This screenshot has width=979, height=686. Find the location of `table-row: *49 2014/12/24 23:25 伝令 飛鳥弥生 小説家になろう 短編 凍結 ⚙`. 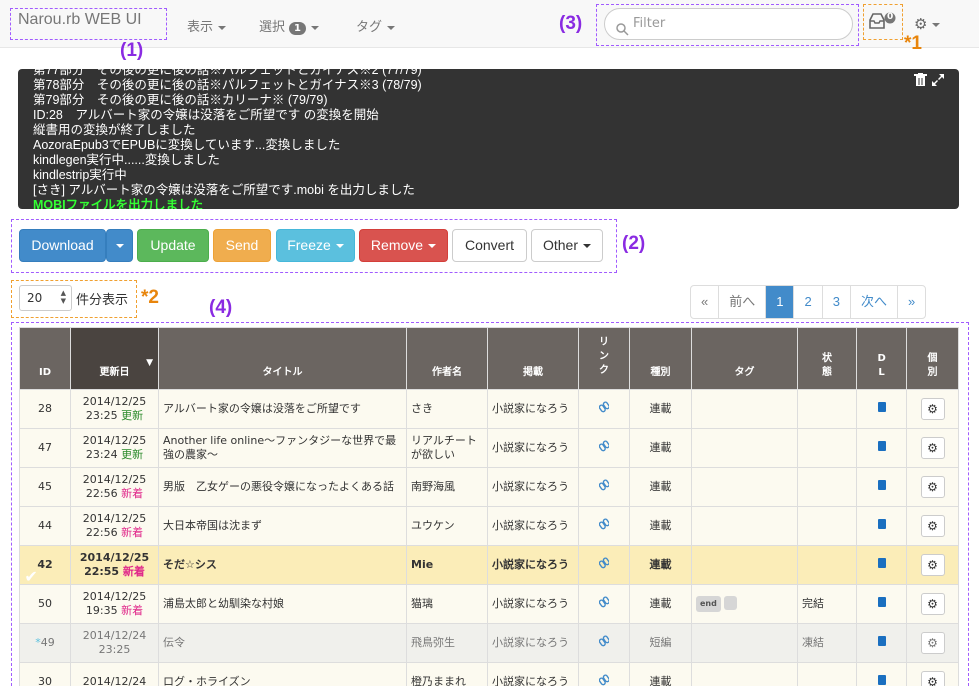

table-row: *49 2014/12/24 23:25 伝令 飛鳥弥生 小説家になろう 短編 凍結 ⚙ is located at coordinates (489, 643).